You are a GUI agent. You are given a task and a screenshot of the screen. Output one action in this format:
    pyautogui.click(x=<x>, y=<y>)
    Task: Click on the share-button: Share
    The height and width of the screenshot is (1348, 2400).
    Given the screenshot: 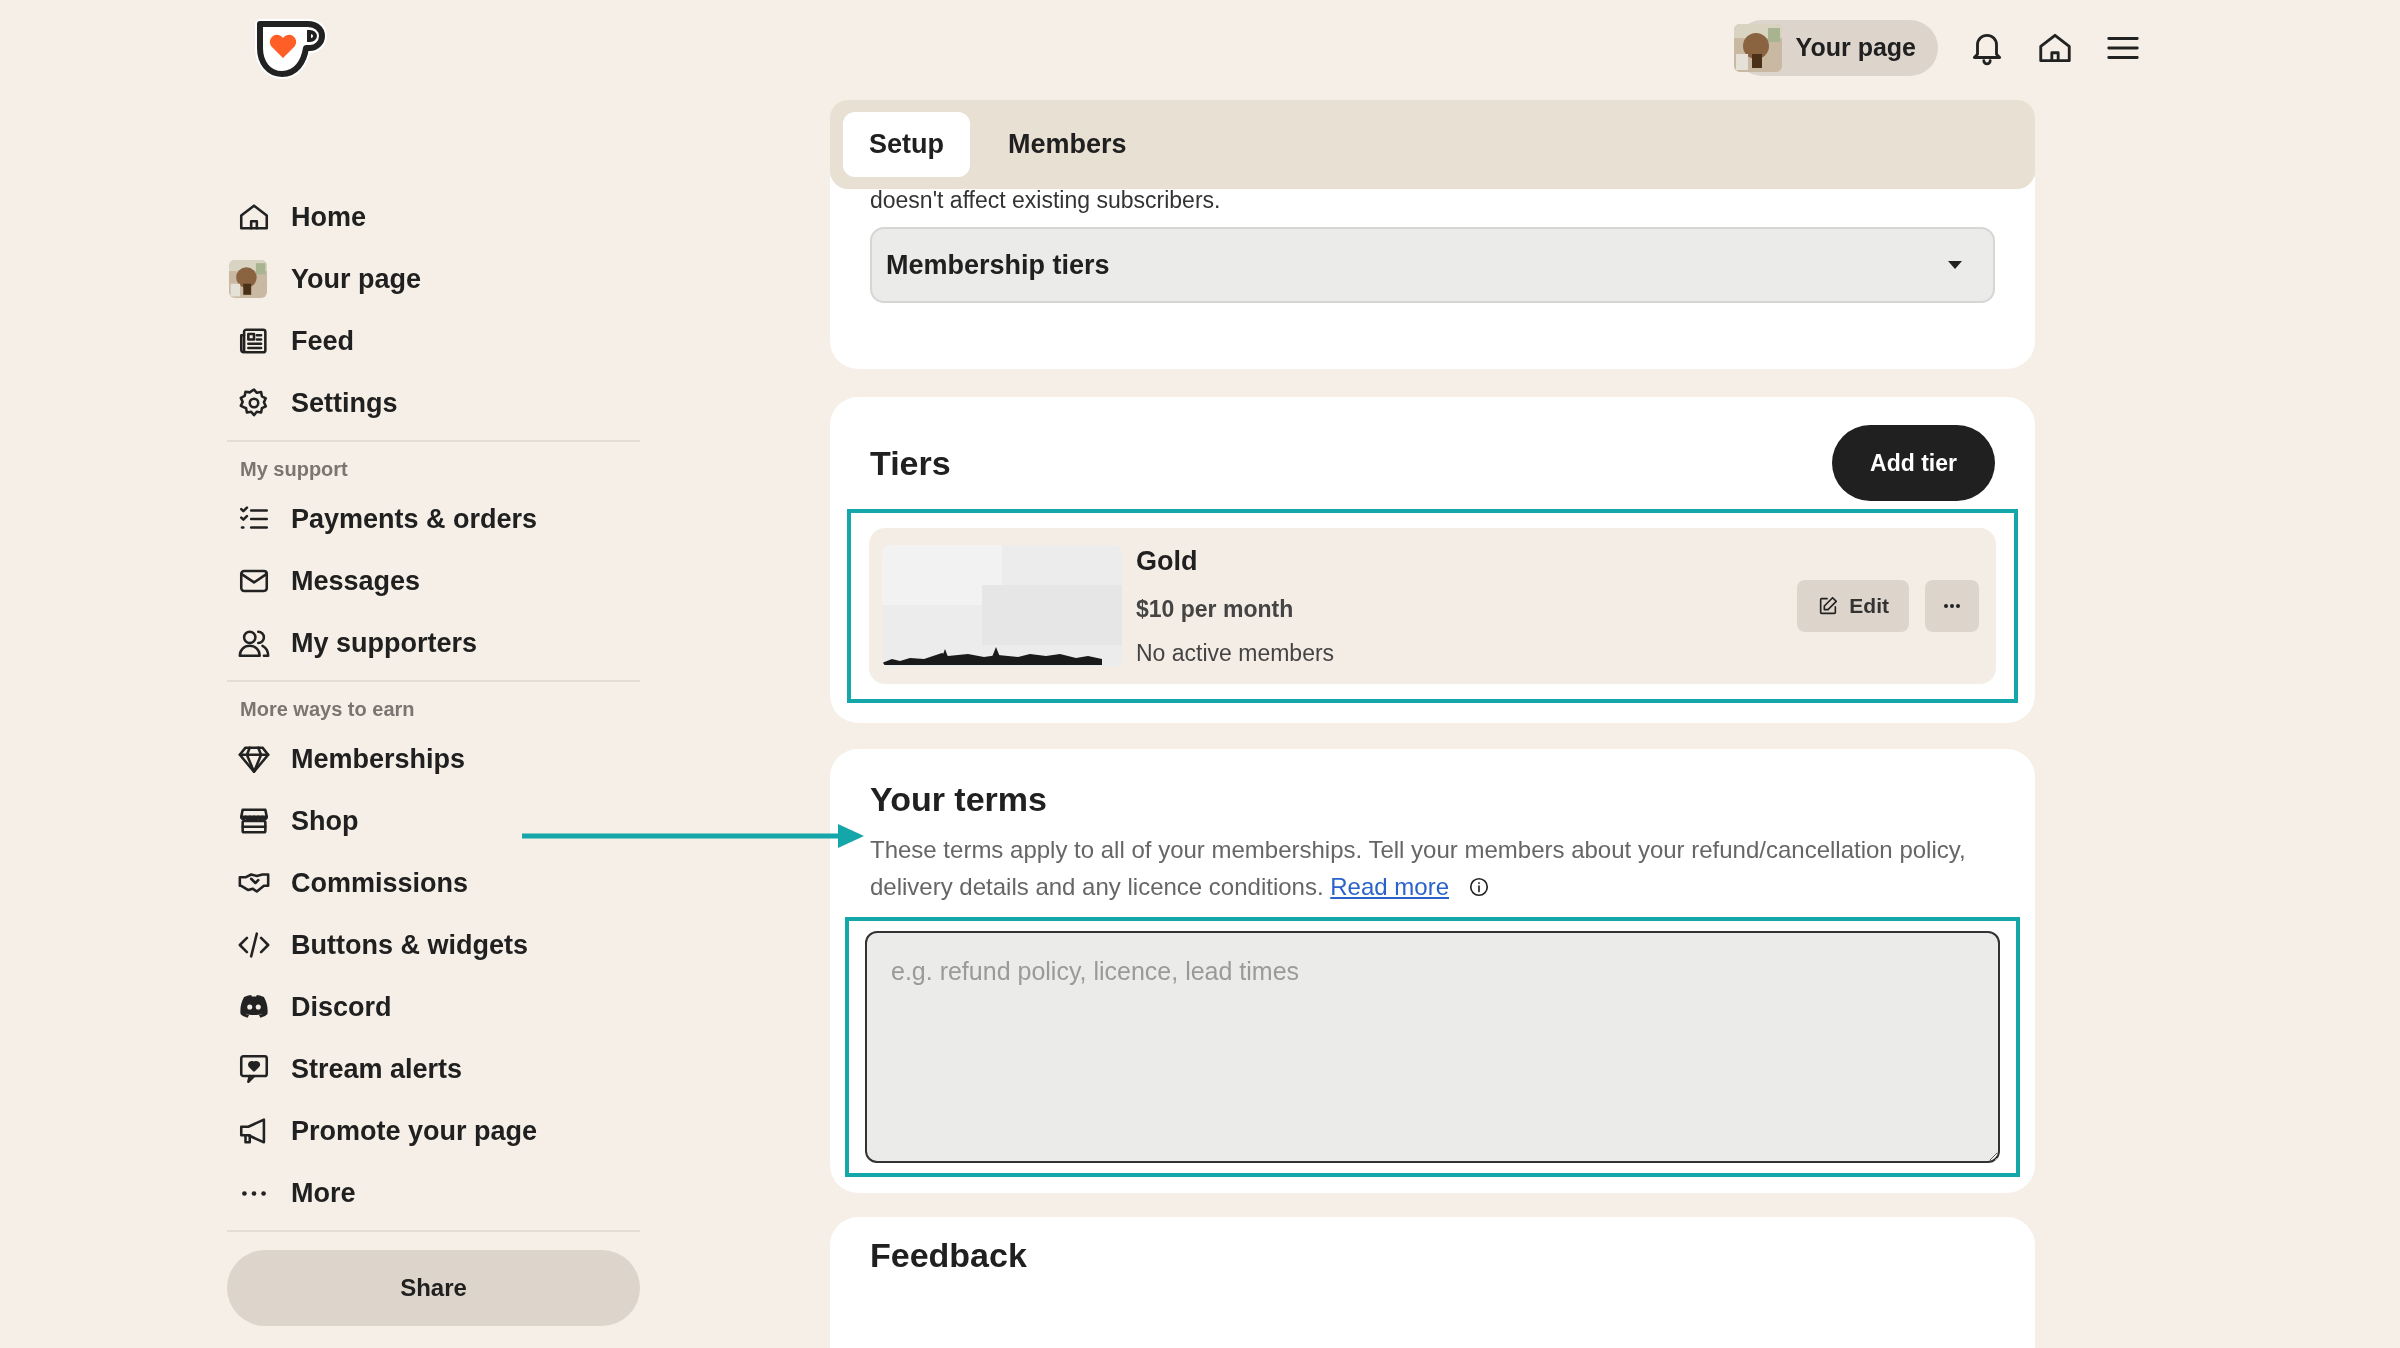 What is the action you would take?
    pyautogui.click(x=433, y=1288)
    